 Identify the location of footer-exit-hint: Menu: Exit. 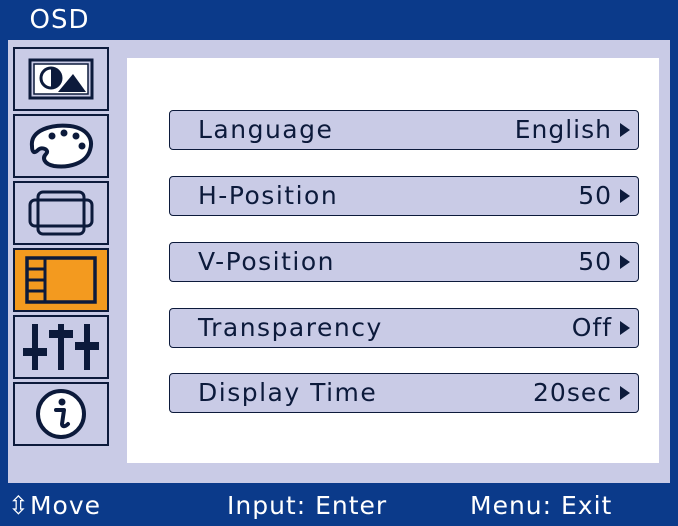
(541, 505).